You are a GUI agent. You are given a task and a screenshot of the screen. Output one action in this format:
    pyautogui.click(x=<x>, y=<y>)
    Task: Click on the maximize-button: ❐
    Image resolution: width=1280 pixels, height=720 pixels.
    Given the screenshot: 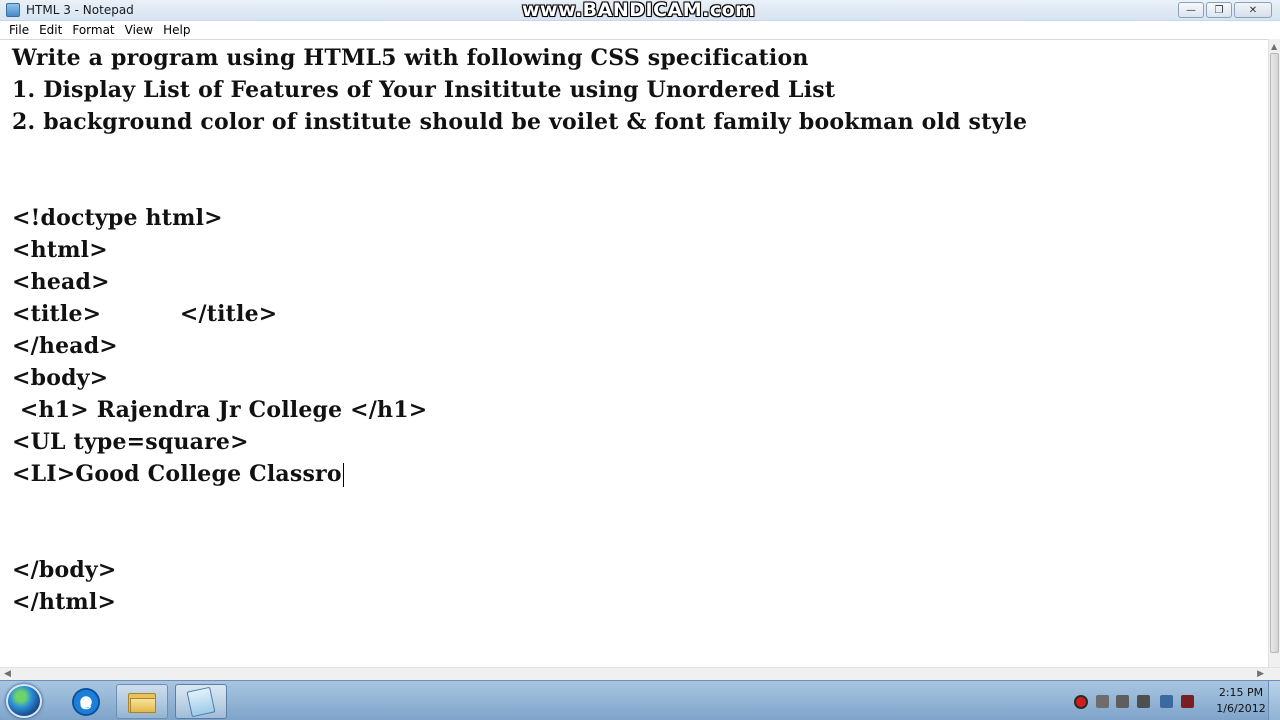 What is the action you would take?
    pyautogui.click(x=1219, y=10)
    